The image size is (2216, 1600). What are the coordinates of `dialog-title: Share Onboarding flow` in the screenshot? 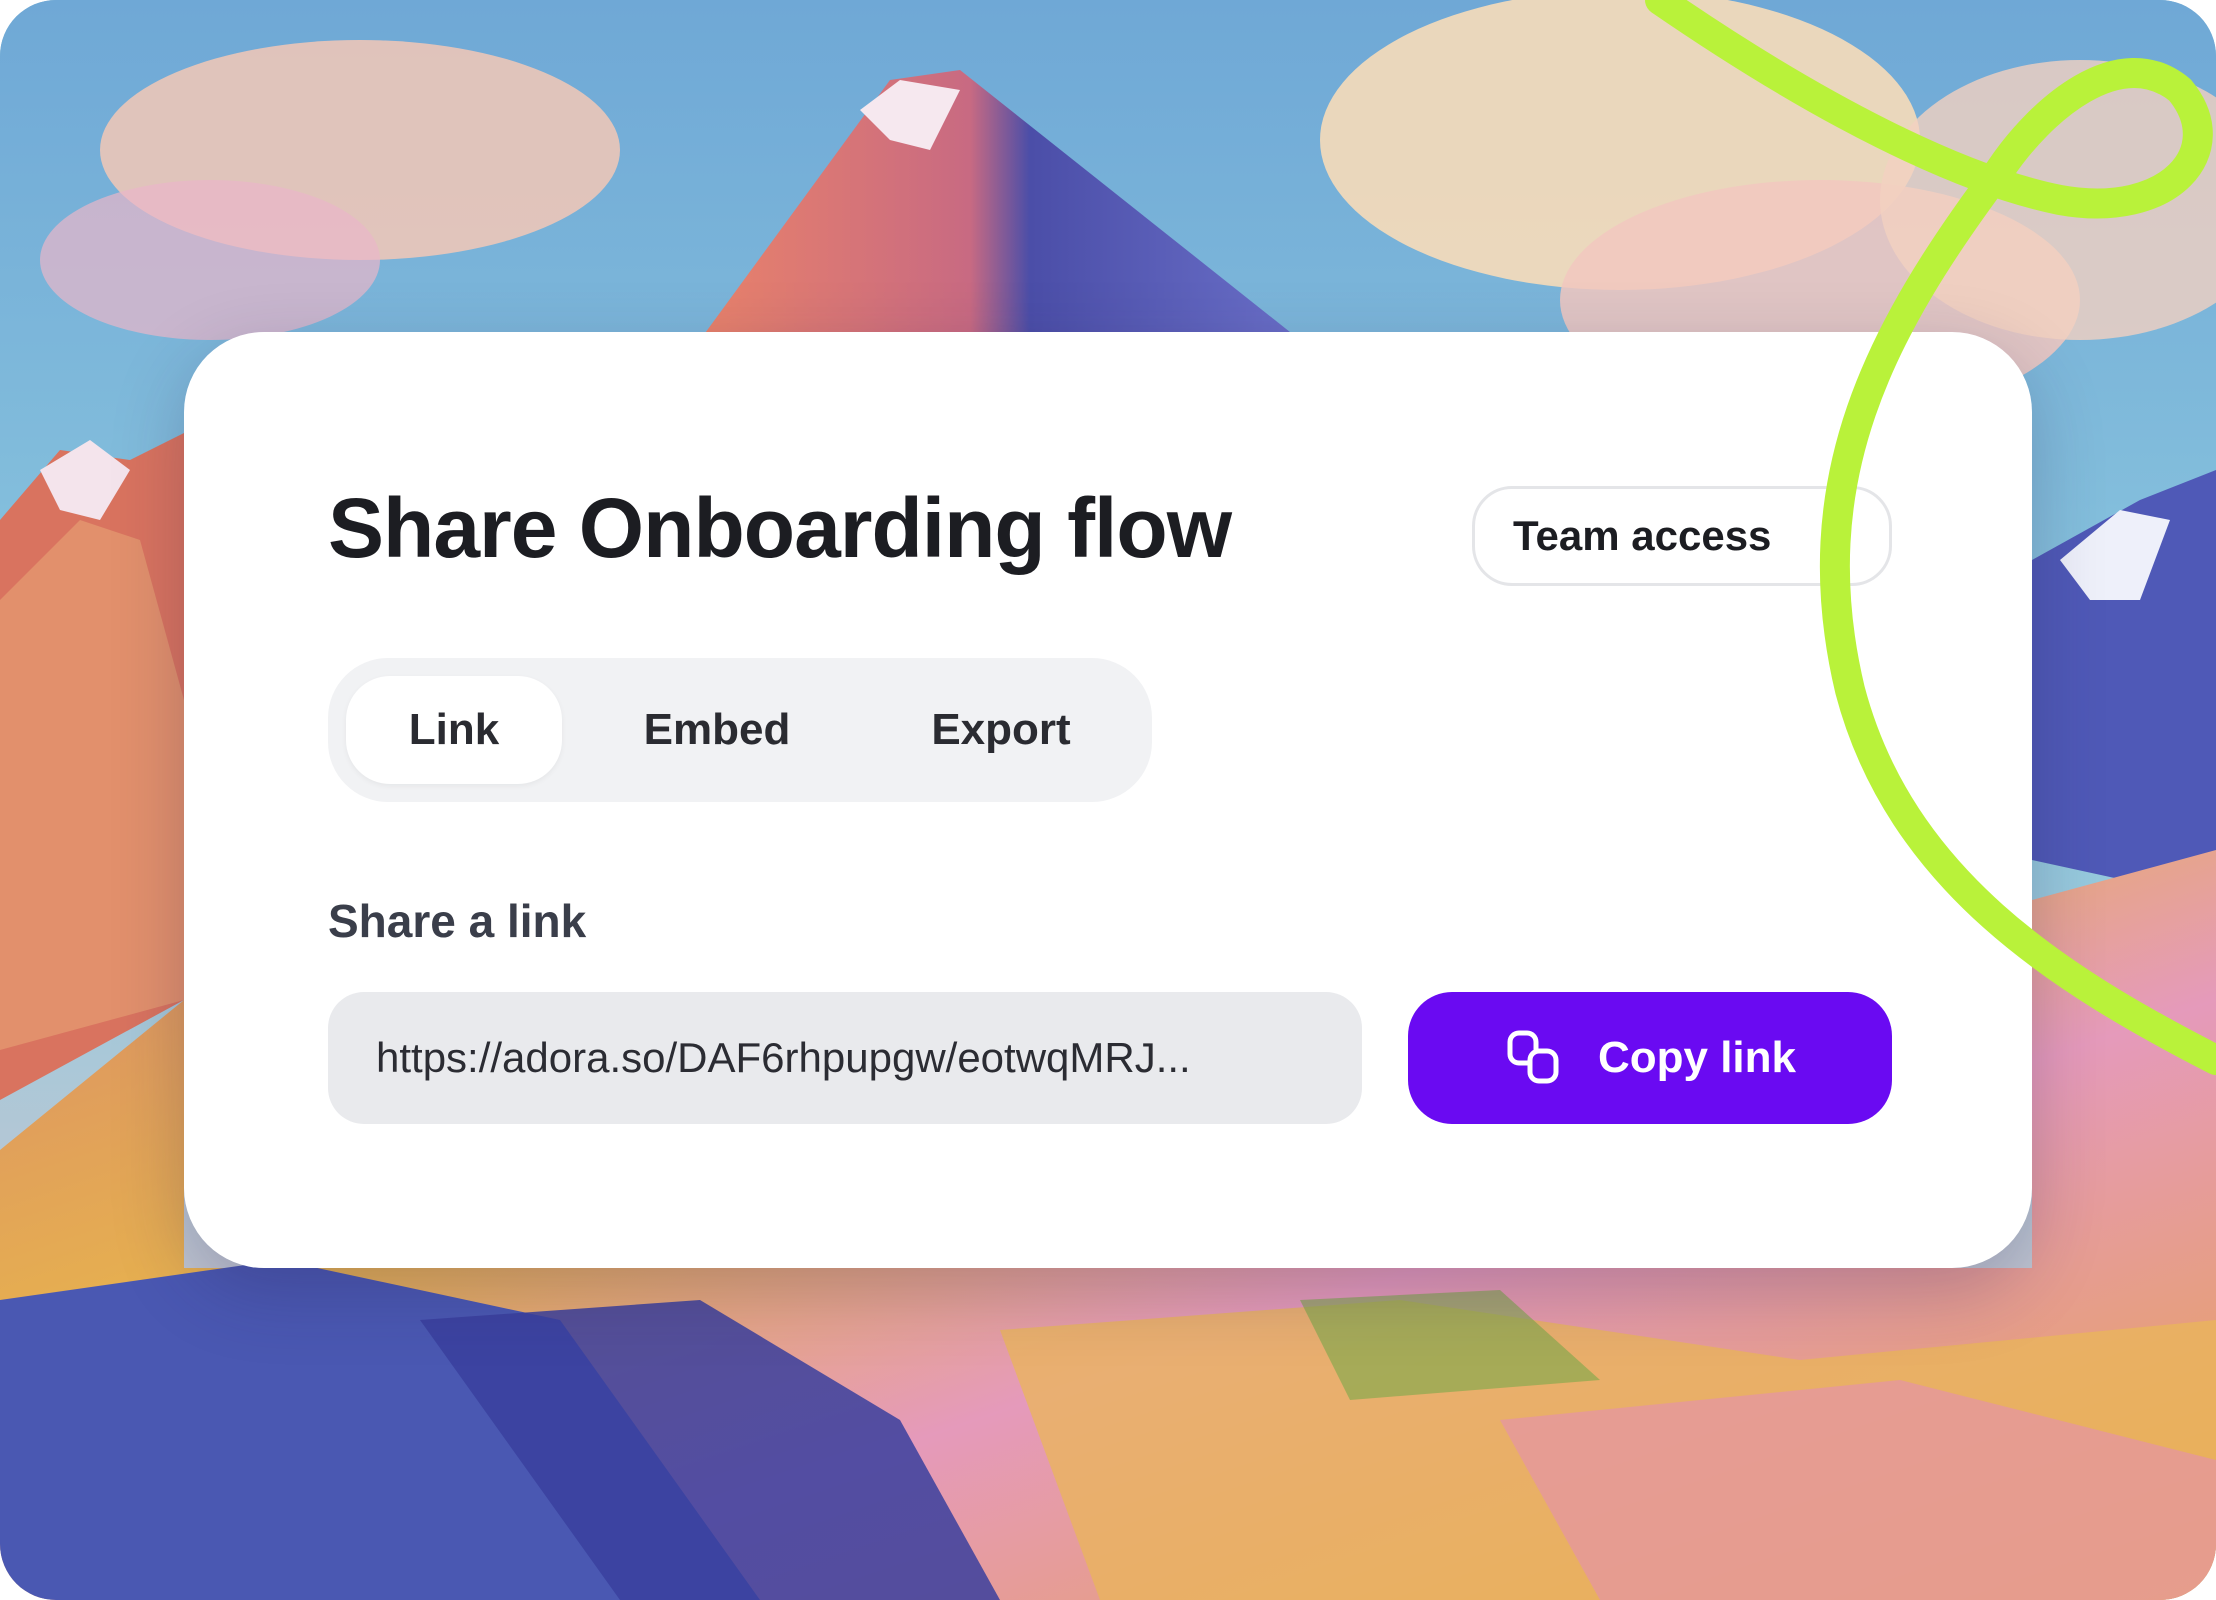 It's located at (780, 528).